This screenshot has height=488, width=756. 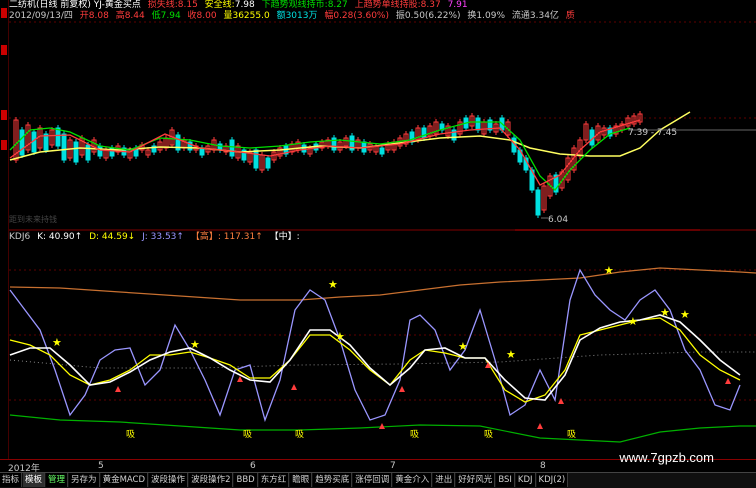 I want to click on tab-14: 好好风光, so click(x=476, y=480).